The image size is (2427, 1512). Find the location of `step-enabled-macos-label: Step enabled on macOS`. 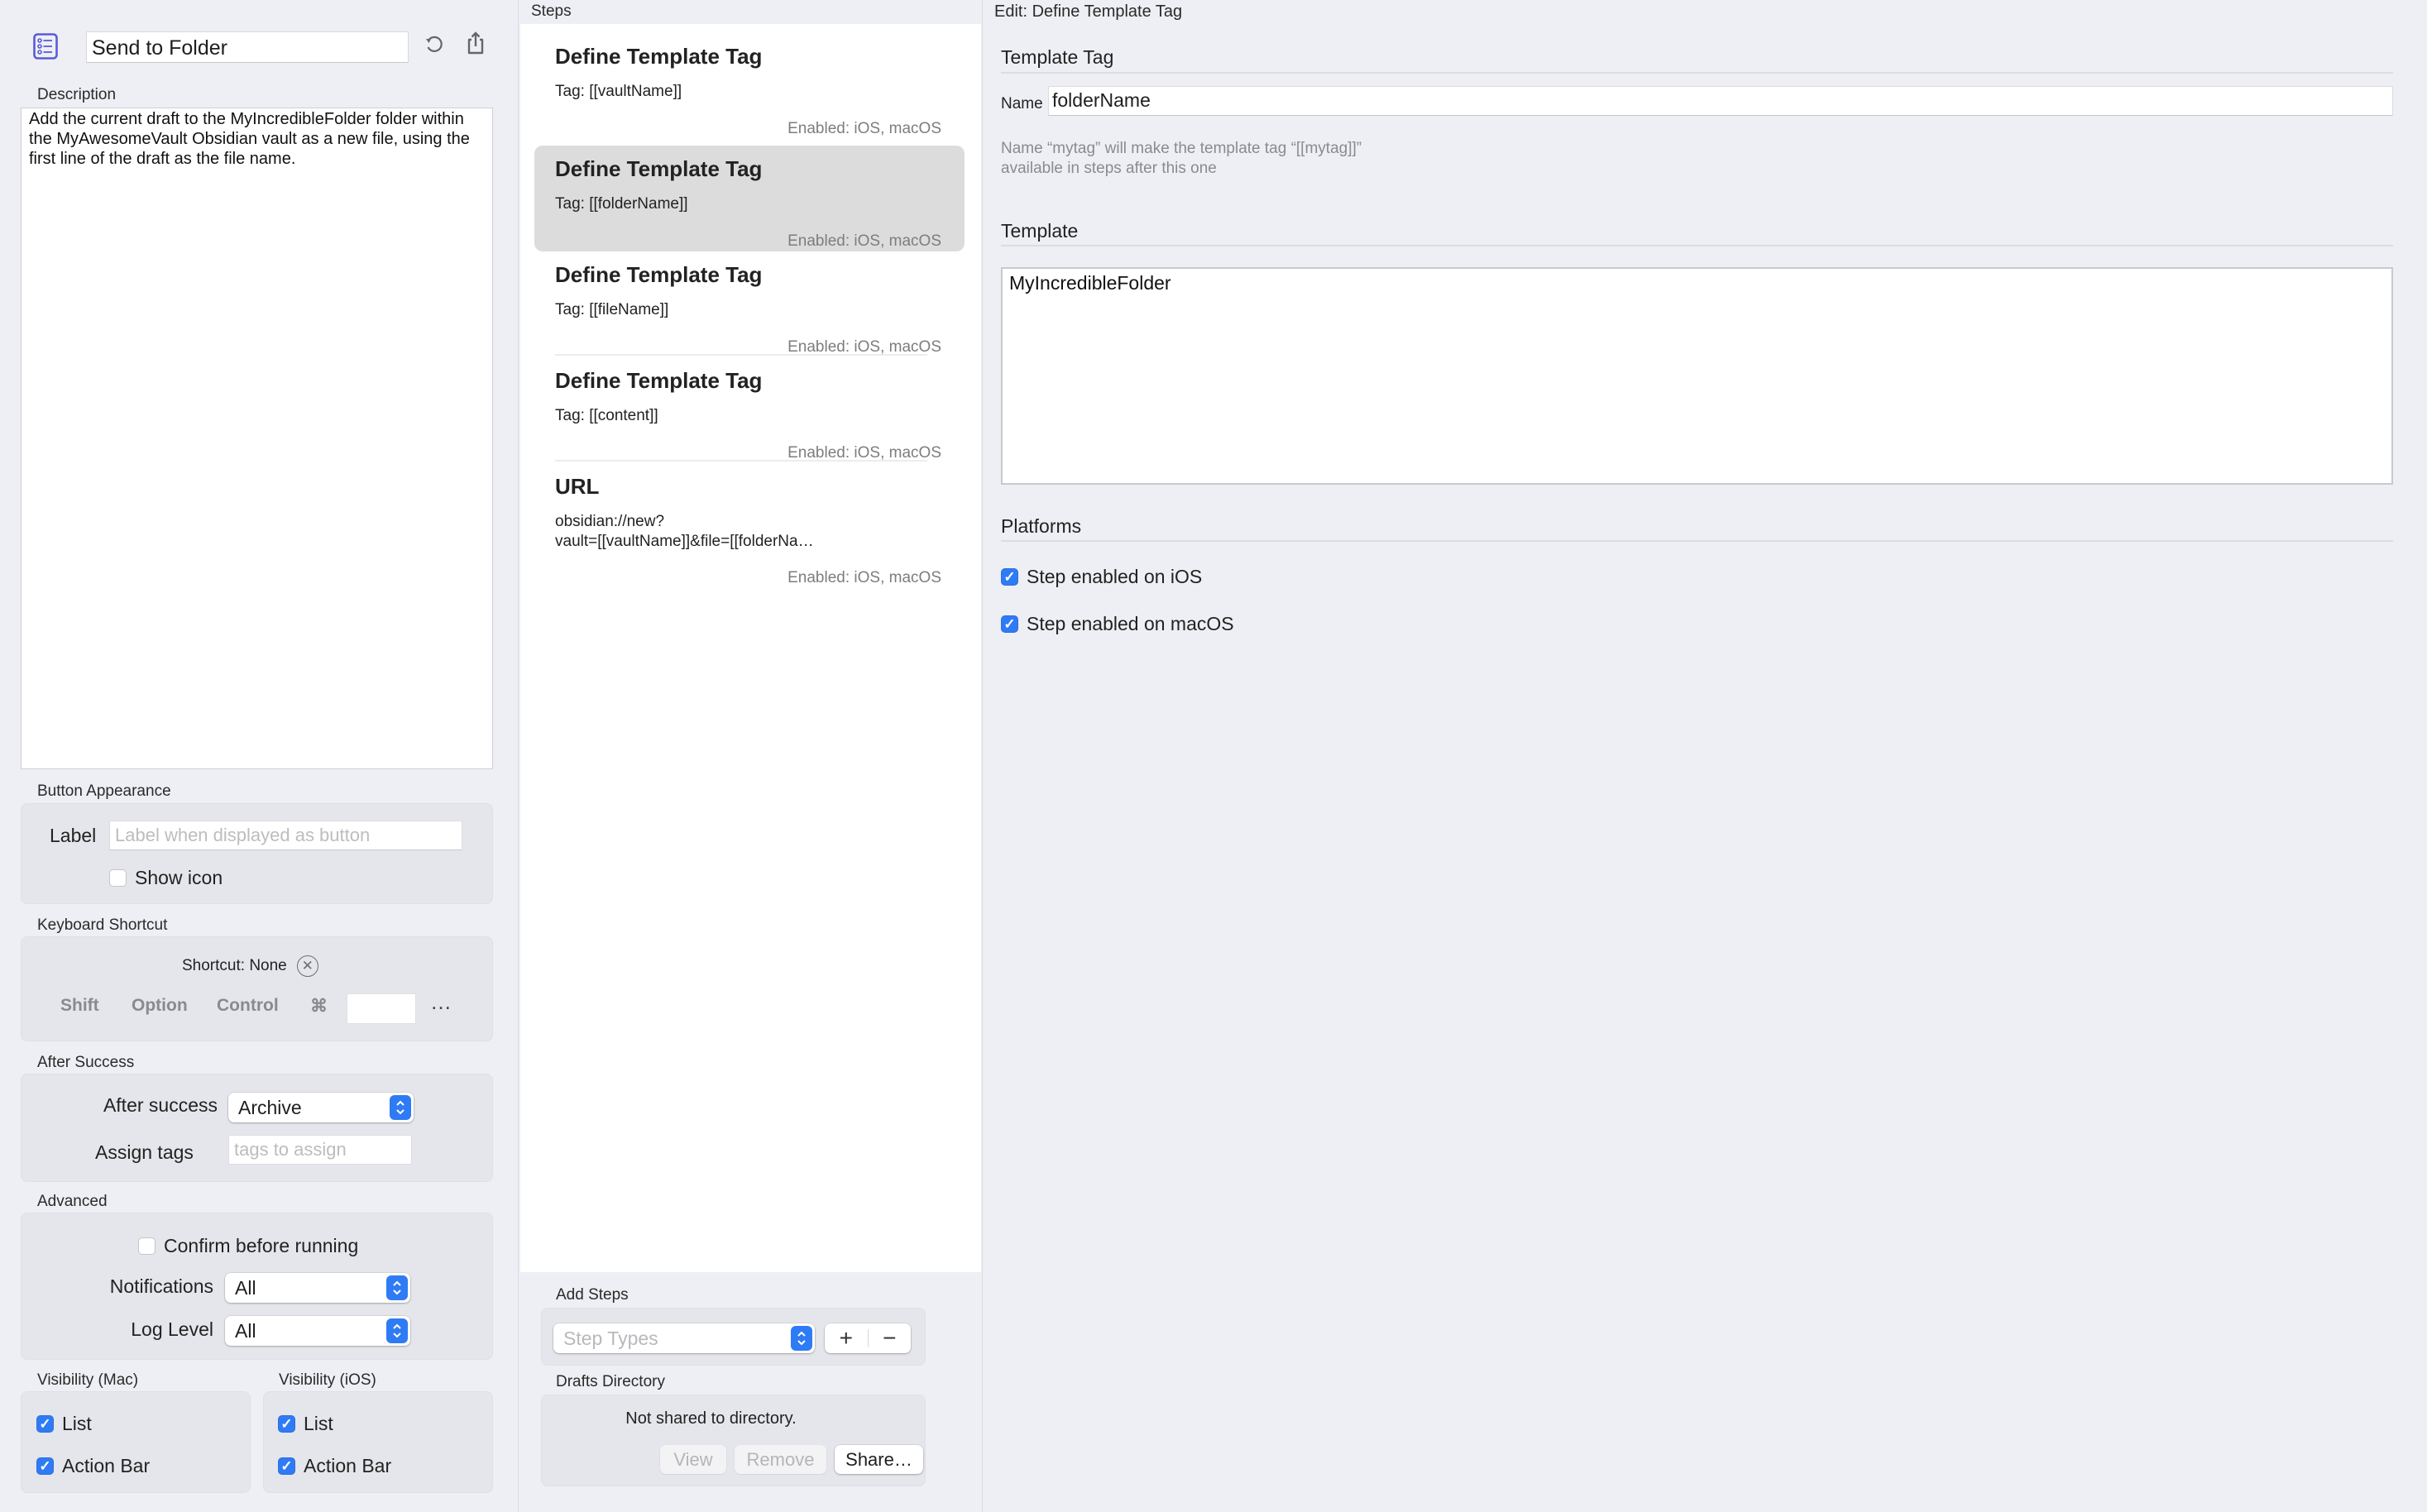

step-enabled-macos-label: Step enabled on macOS is located at coordinates (1130, 623).